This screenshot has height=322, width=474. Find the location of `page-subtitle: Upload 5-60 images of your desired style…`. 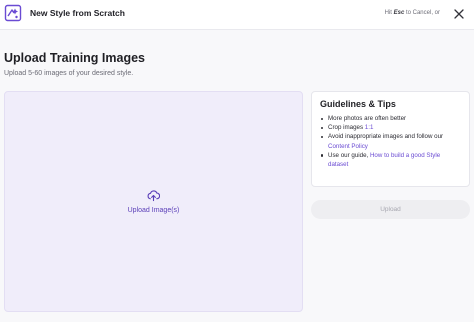

page-subtitle: Upload 5-60 images of your desired style… is located at coordinates (69, 73).